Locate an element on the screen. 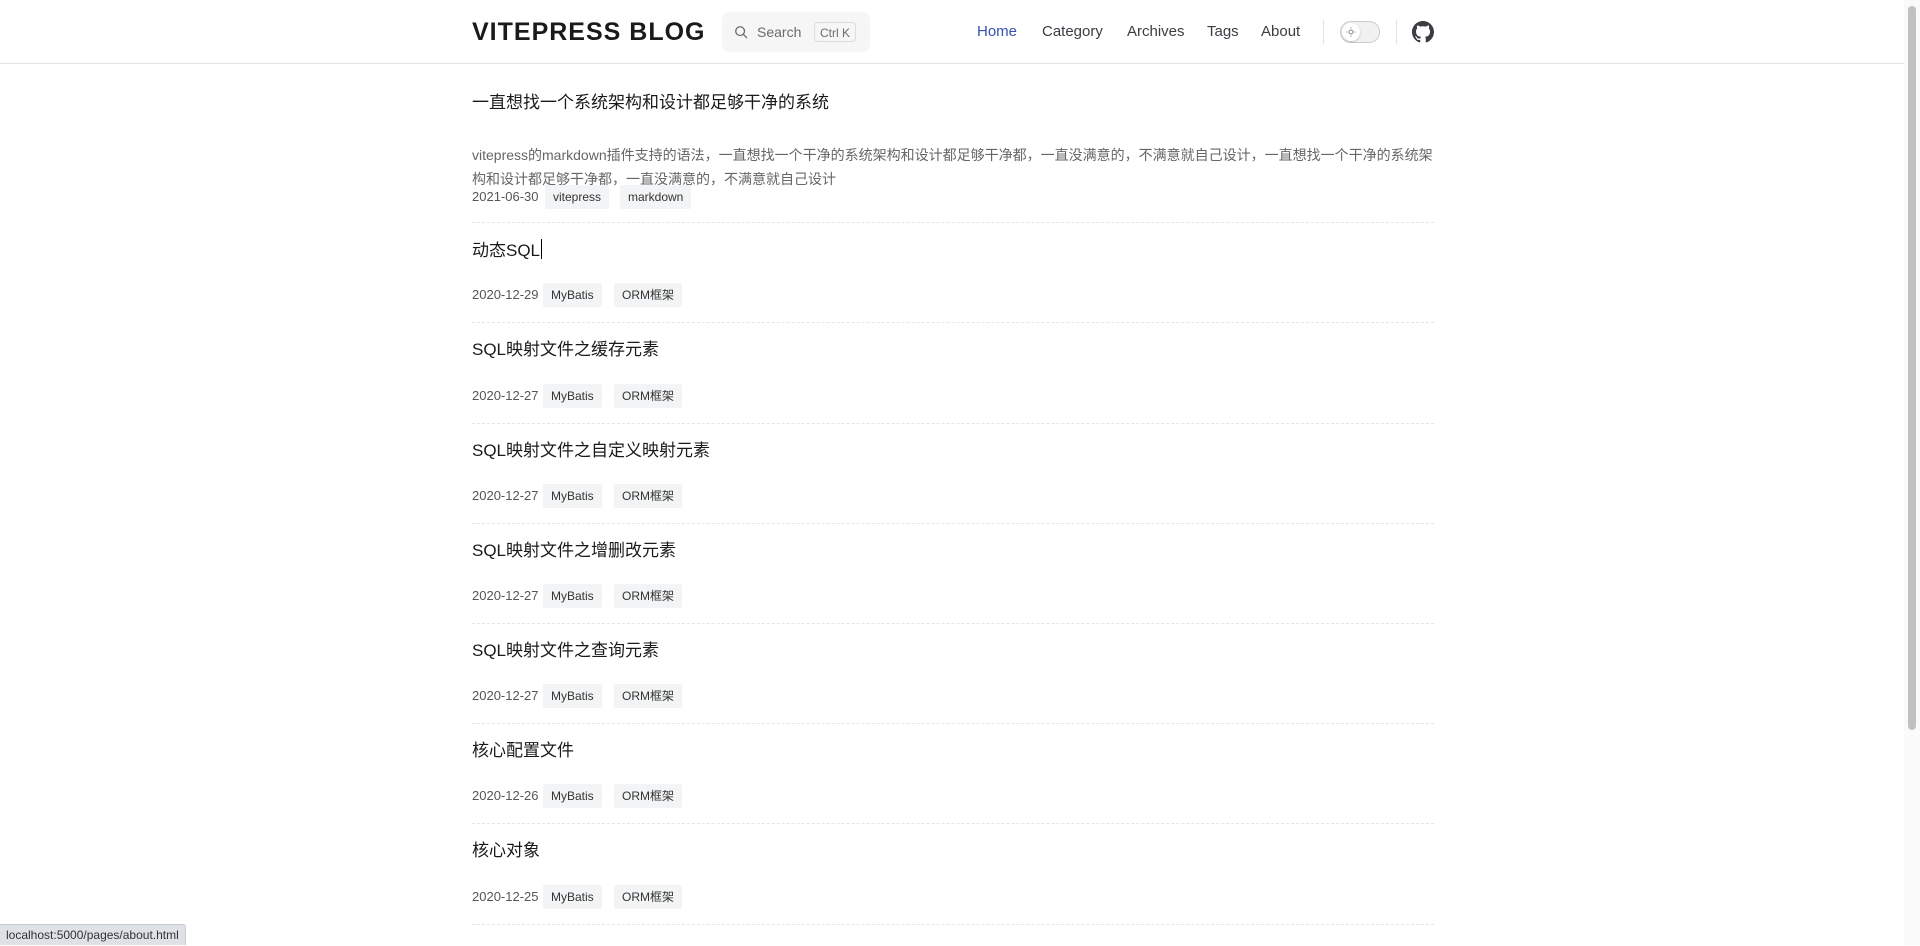 The width and height of the screenshot is (1920, 946). site-logo: VITEPRESS BLOG is located at coordinates (588, 32).